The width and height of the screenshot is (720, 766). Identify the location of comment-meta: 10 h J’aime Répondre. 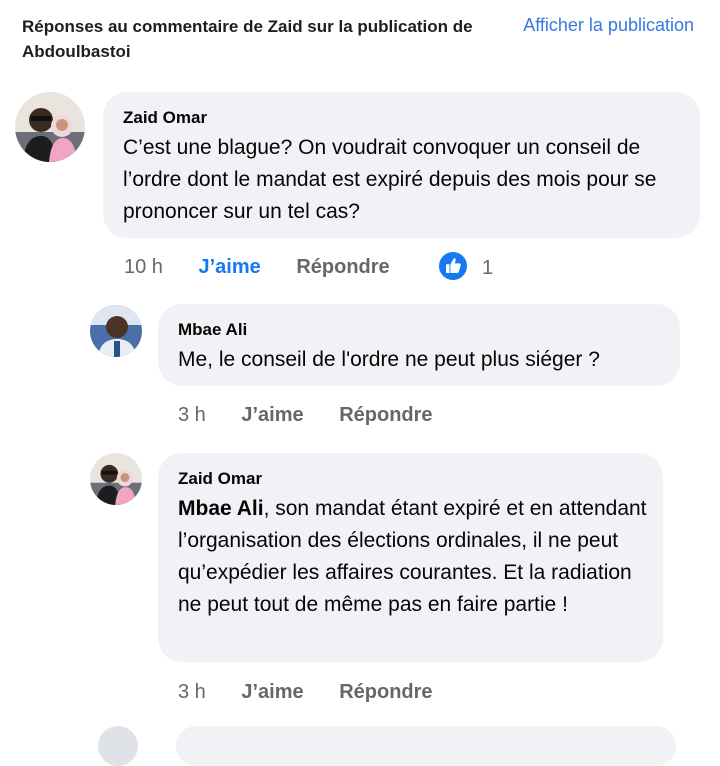
(257, 267).